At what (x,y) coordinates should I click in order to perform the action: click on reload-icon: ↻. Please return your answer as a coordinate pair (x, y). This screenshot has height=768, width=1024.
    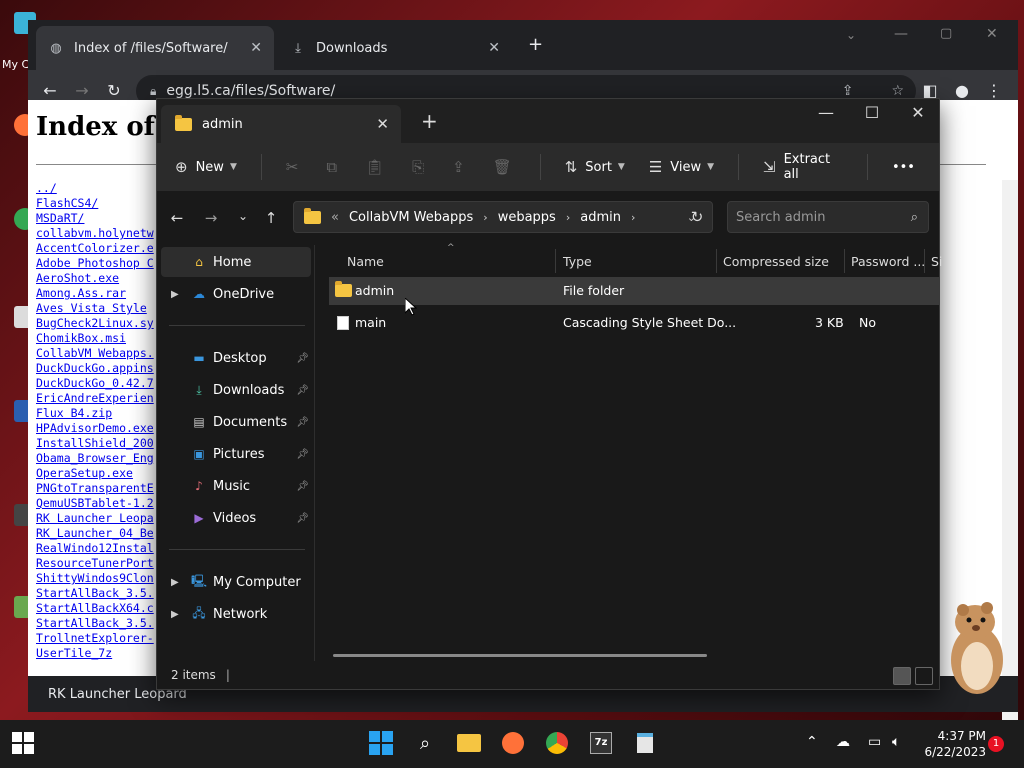
    Looking at the image, I should click on (114, 90).